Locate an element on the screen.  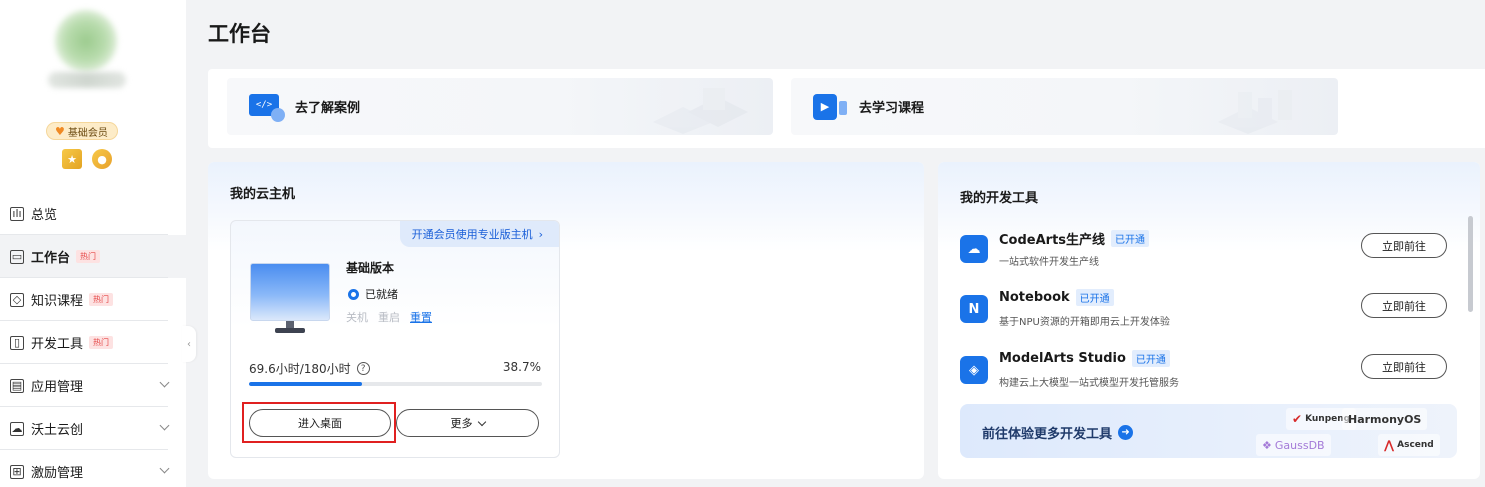
usage-hours: 69.6小时/180小时 is located at coordinates (300, 369).